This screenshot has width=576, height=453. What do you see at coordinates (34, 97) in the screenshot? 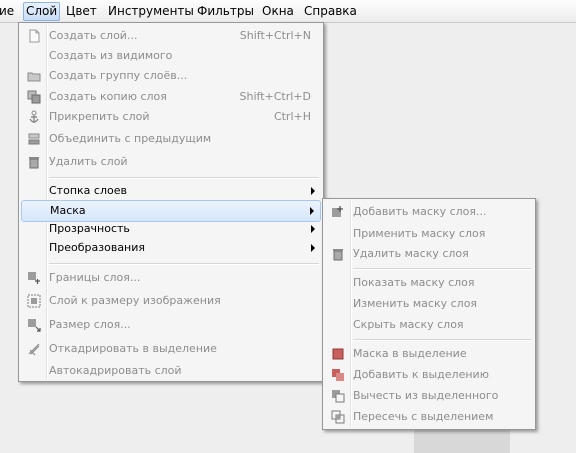
I see `duplicate-icon` at bounding box center [34, 97].